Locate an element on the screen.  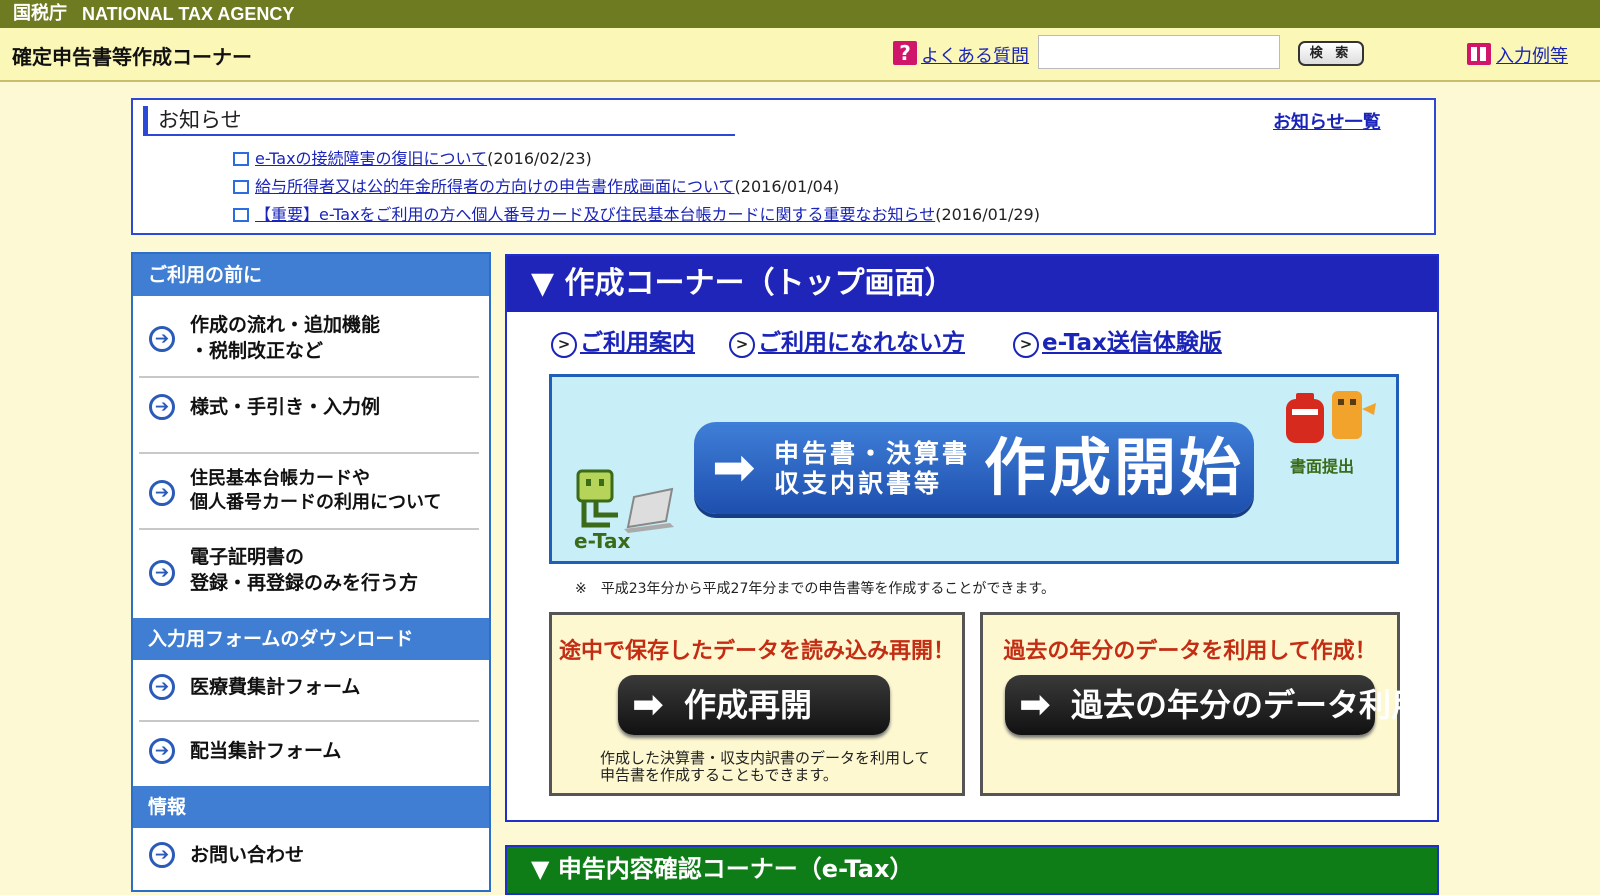
sidebar-section-before-use: ご利用の前に is located at coordinates (311, 275).